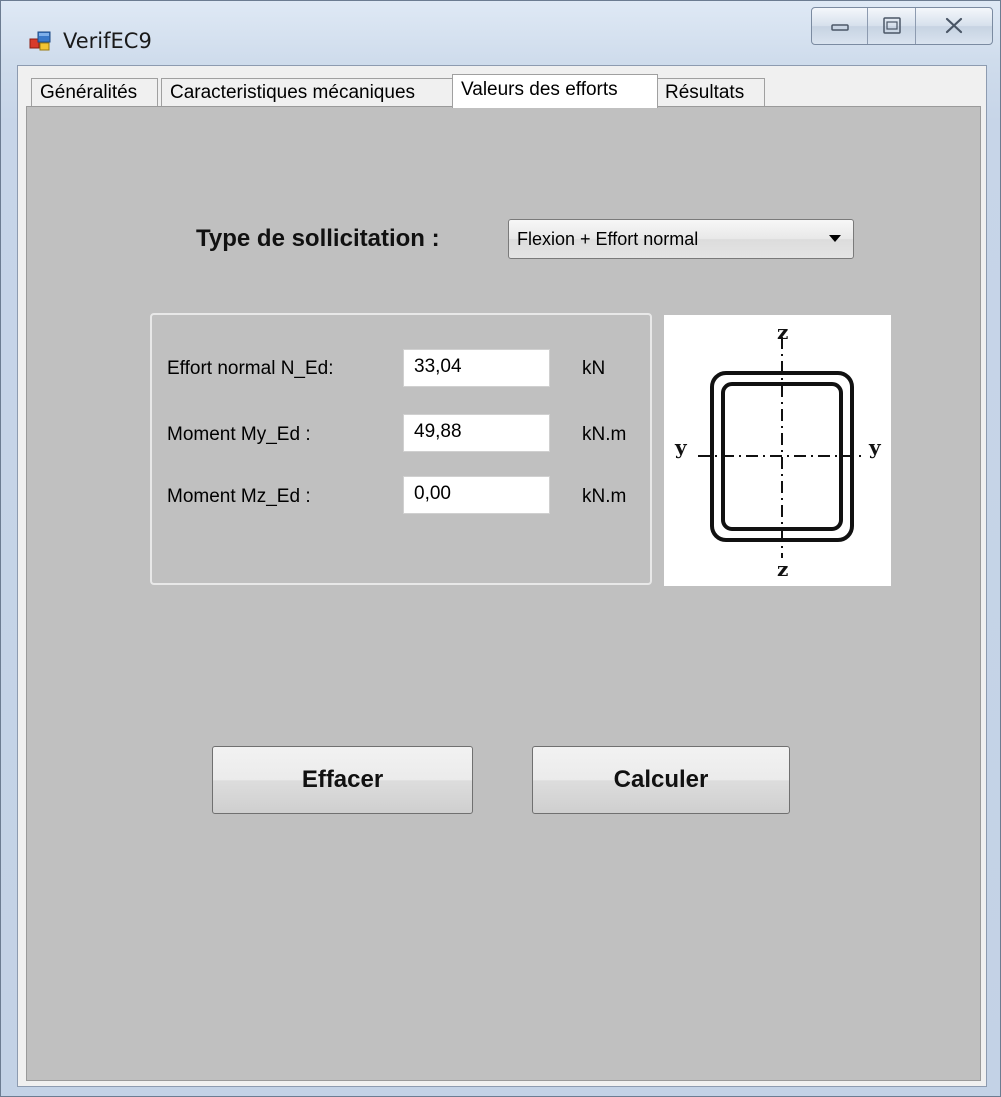 The width and height of the screenshot is (1001, 1097). Describe the element at coordinates (239, 496) in the screenshot. I see `moment-mz-label: Moment Mz_Ed :` at that location.